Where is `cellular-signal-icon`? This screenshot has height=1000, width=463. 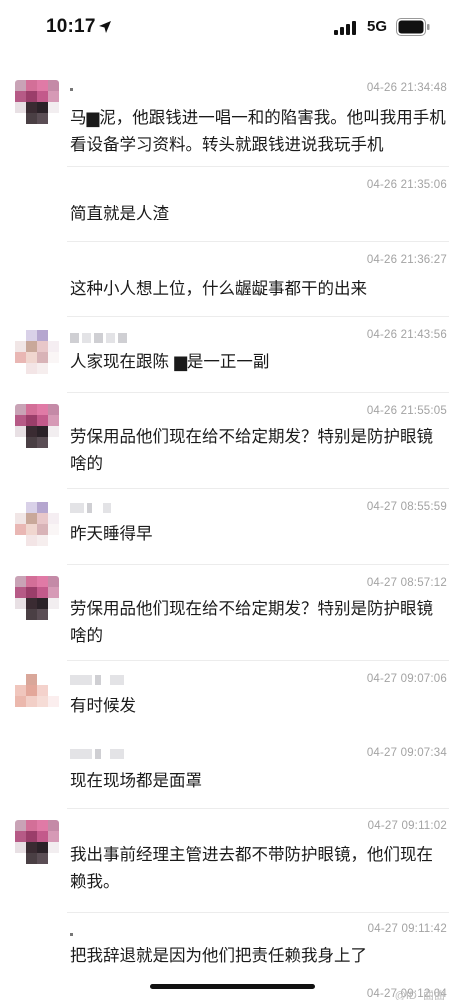
cellular-signal-icon is located at coordinates (345, 28).